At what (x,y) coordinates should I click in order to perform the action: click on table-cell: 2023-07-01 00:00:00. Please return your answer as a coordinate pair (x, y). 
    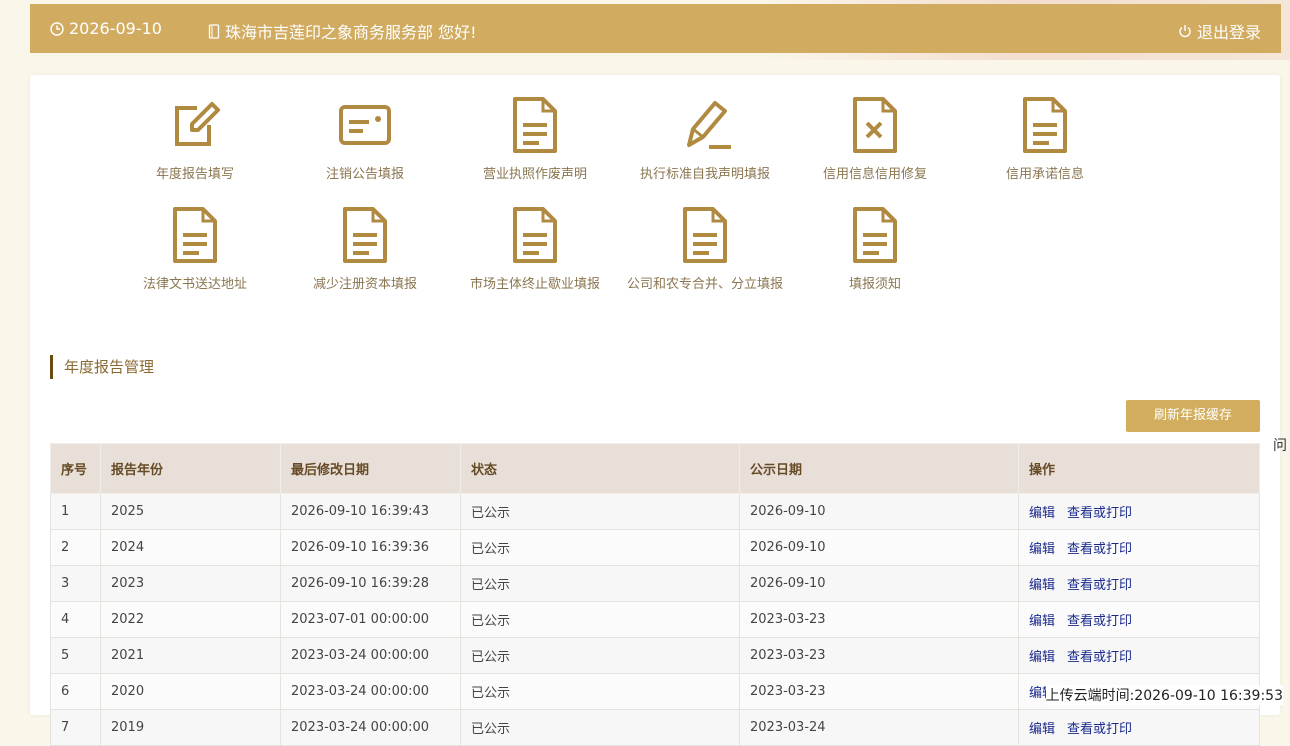
    Looking at the image, I should click on (370, 619).